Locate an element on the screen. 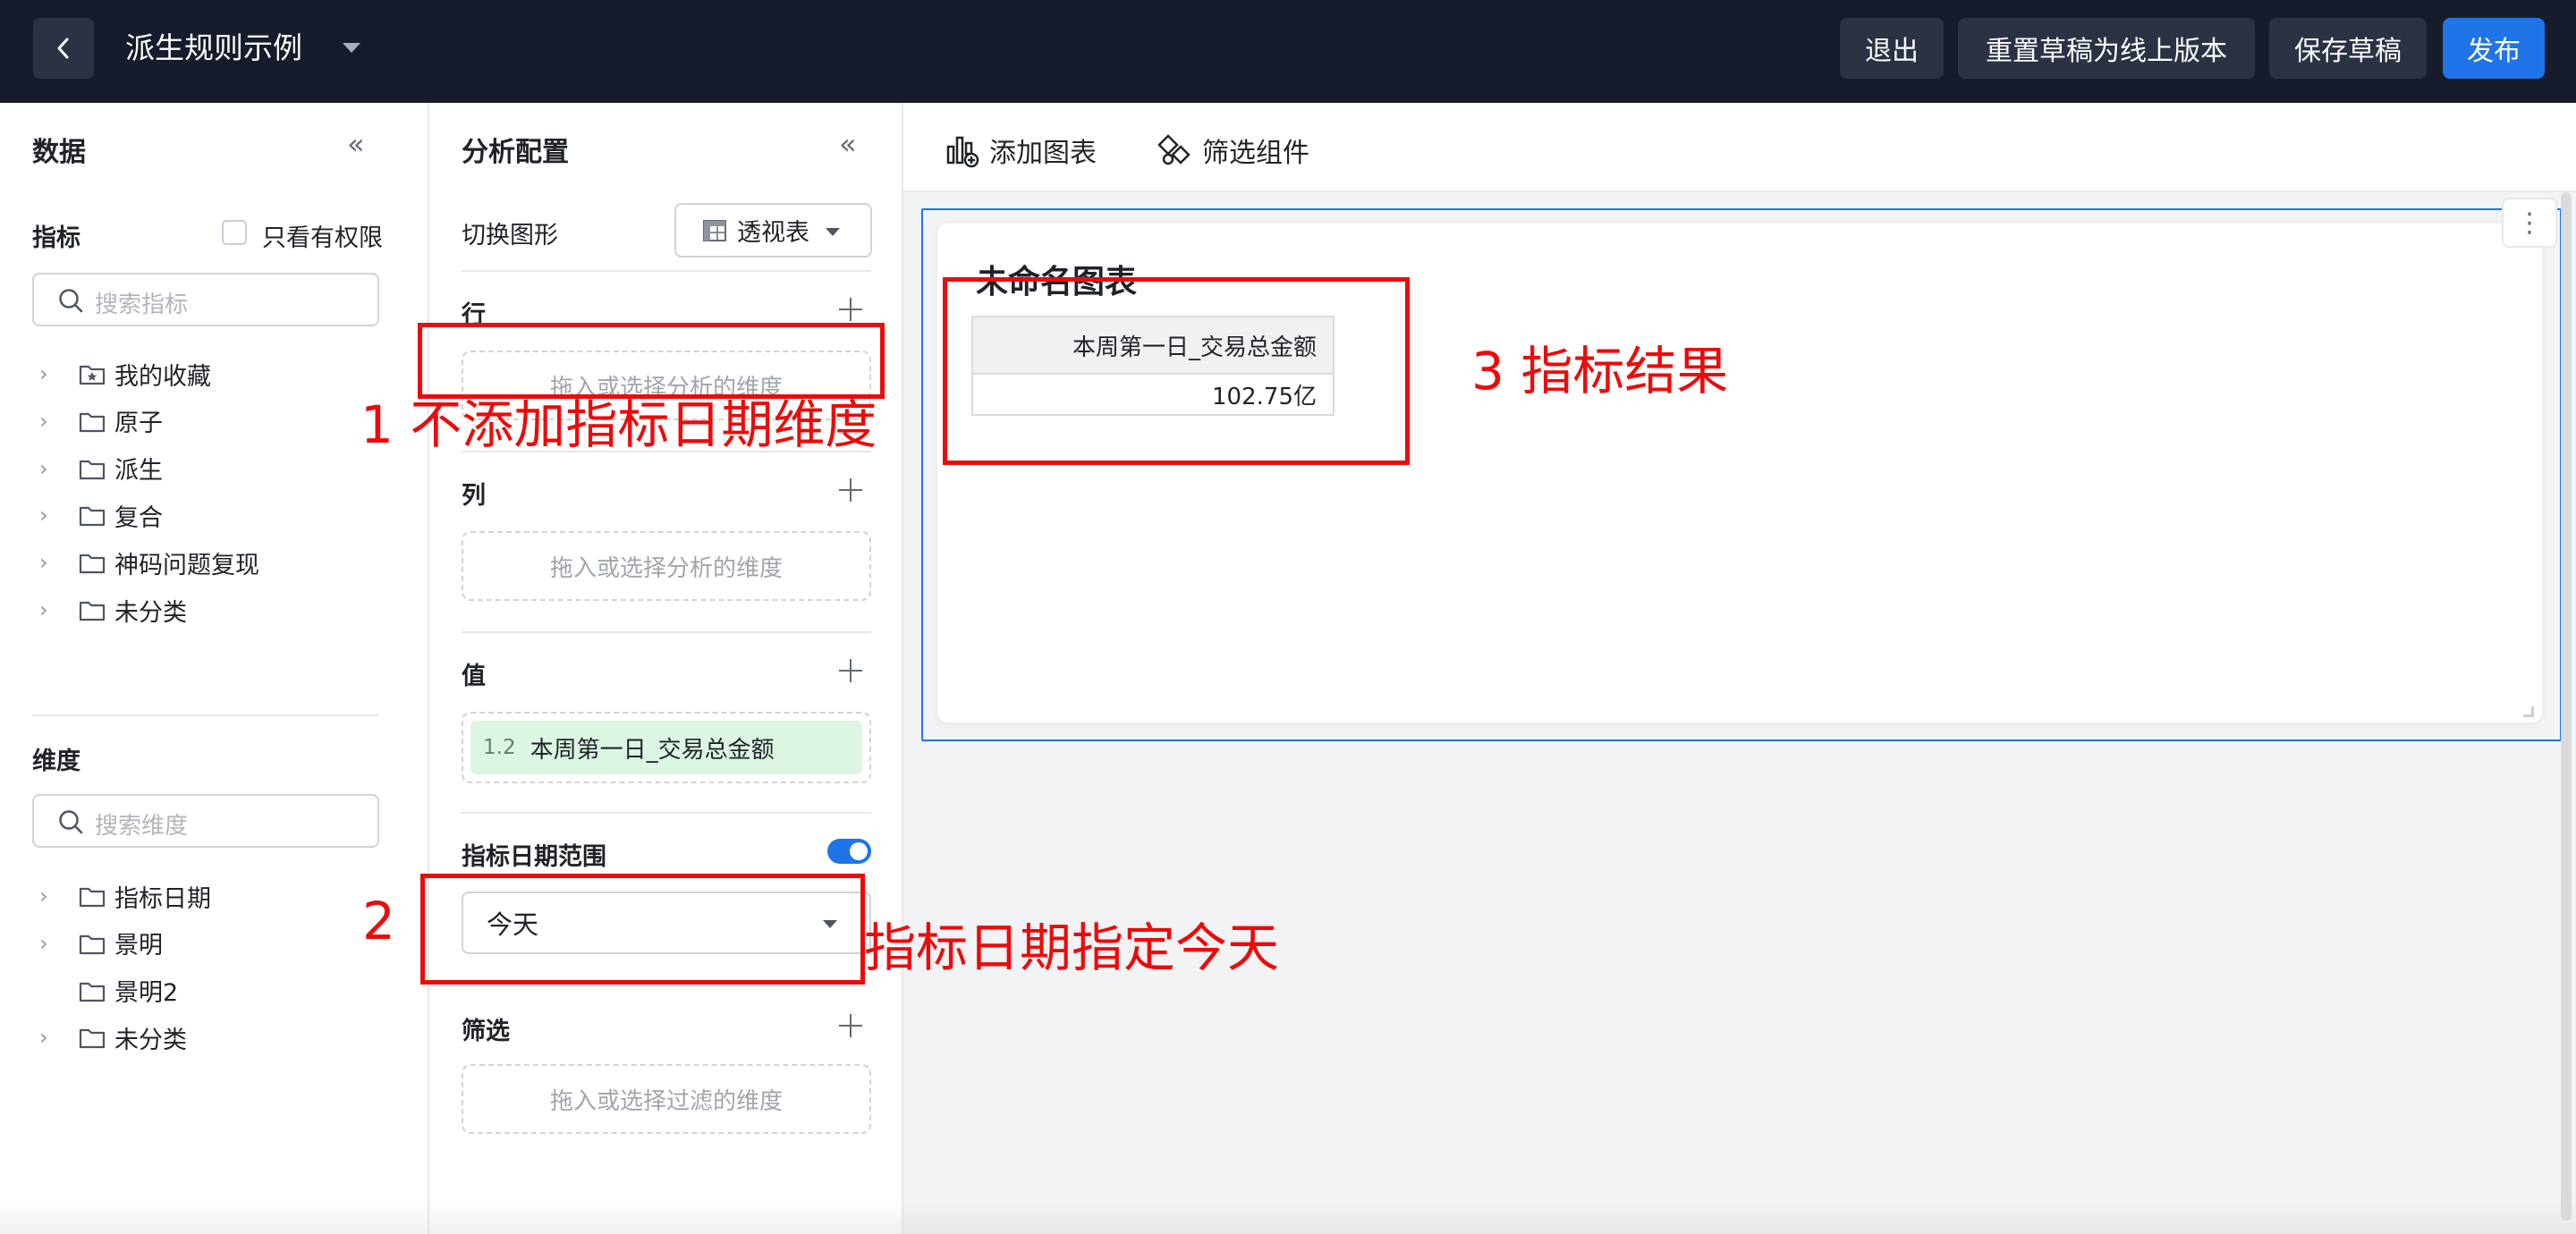 Image resolution: width=2576 pixels, height=1234 pixels. annotation-3: 3 指标结果 is located at coordinates (1600, 371).